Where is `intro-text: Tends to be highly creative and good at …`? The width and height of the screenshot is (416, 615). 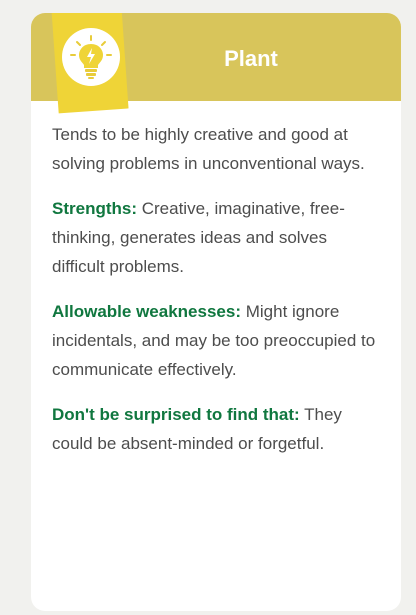
intro-text: Tends to be highly creative and good at … is located at coordinates (208, 149).